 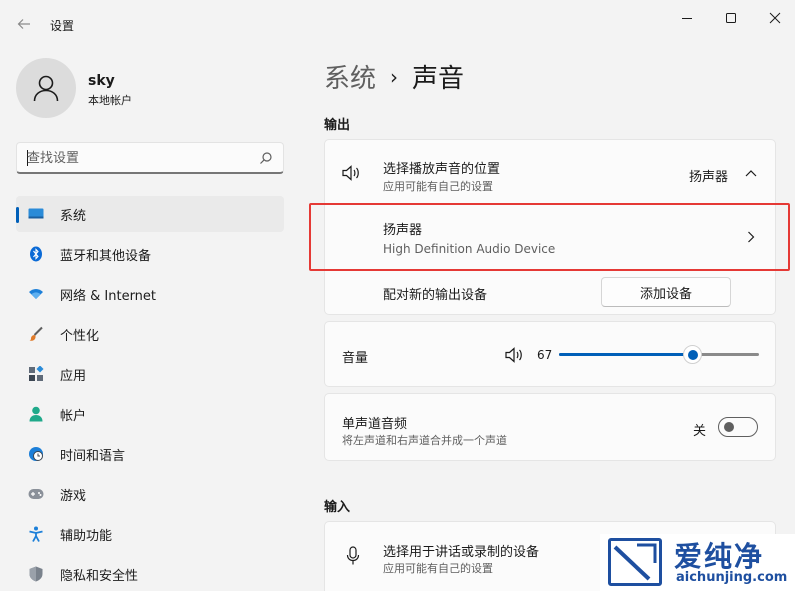 What do you see at coordinates (36, 574) in the screenshot?
I see `shield-icon` at bounding box center [36, 574].